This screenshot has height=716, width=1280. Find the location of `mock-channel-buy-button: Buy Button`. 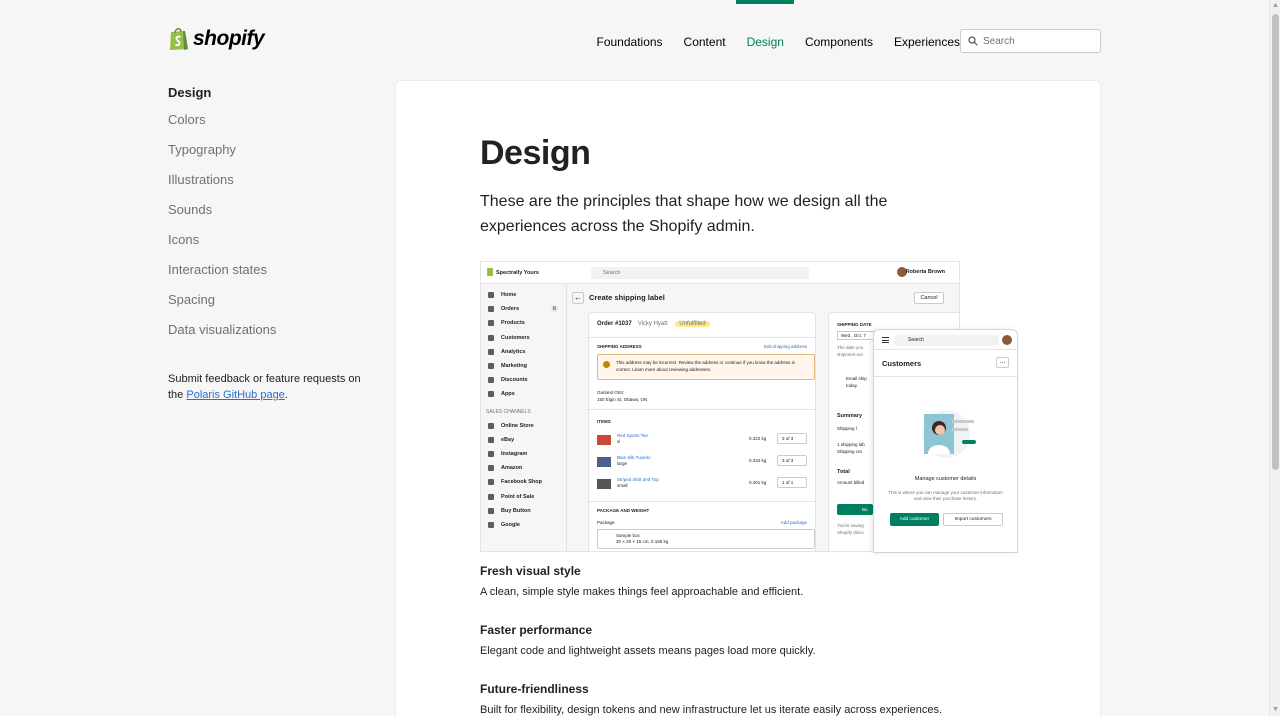

mock-channel-buy-button: Buy Button is located at coordinates (523, 511).